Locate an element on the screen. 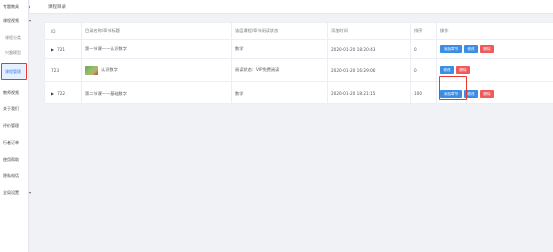 The height and width of the screenshot is (252, 553). sidebar-item-course-category: 课程分类 is located at coordinates (27, 37).